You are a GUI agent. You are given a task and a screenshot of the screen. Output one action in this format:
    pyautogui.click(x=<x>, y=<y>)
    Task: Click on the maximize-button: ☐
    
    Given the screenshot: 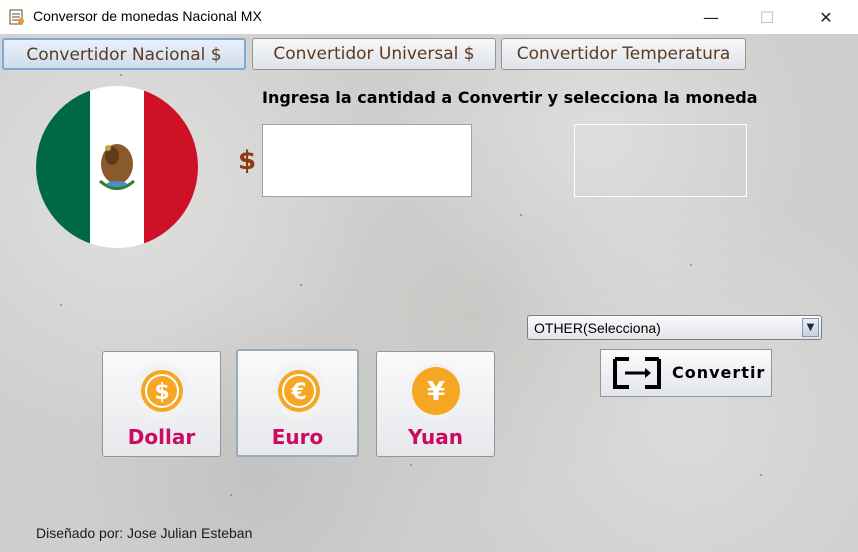 What is the action you would take?
    pyautogui.click(x=767, y=17)
    